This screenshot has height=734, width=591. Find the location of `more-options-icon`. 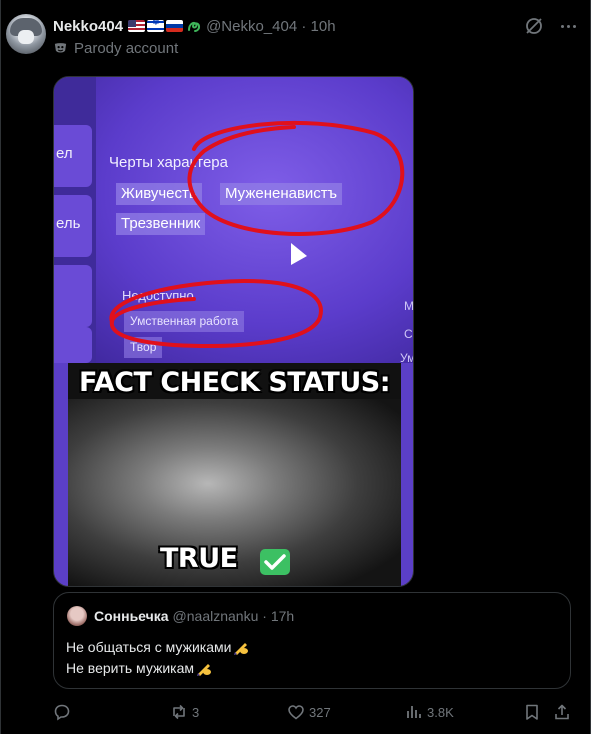

more-options-icon is located at coordinates (568, 26).